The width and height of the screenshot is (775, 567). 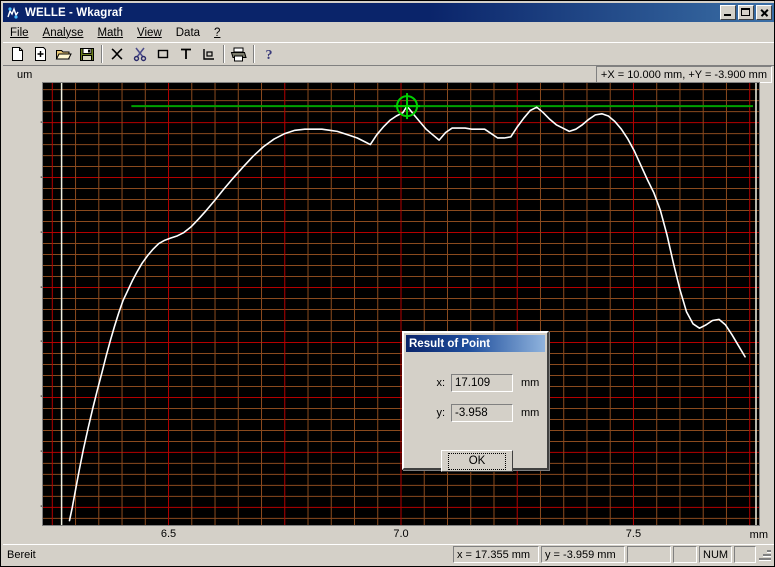 I want to click on x-tick-label: 7.5, so click(x=633, y=534).